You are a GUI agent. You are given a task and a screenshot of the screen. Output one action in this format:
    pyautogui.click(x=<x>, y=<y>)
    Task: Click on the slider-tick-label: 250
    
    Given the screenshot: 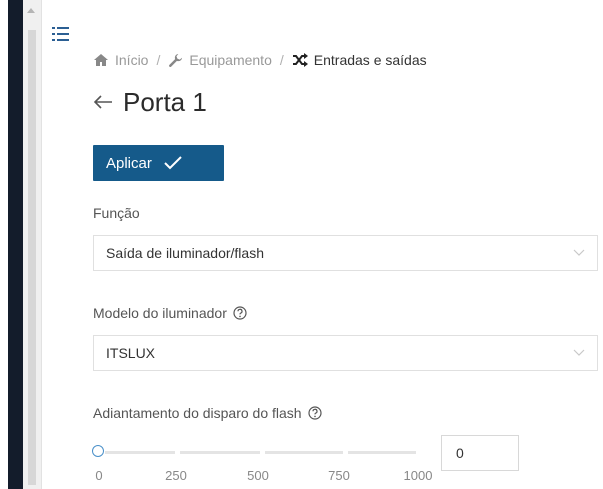 What is the action you would take?
    pyautogui.click(x=176, y=475)
    